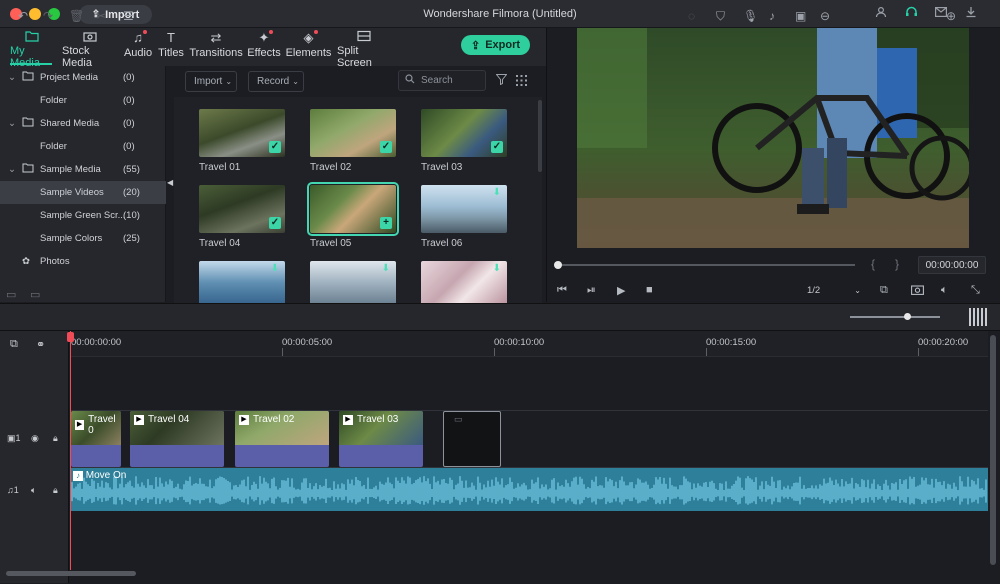 This screenshot has height=584, width=1000. What do you see at coordinates (211, 81) in the screenshot?
I see `import-dropdown: Import ⌄` at bounding box center [211, 81].